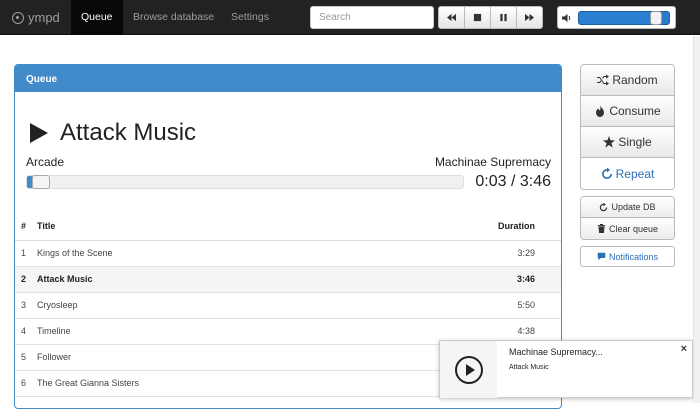 Image resolution: width=700 pixels, height=409 pixels. I want to click on volume-slider, so click(624, 17).